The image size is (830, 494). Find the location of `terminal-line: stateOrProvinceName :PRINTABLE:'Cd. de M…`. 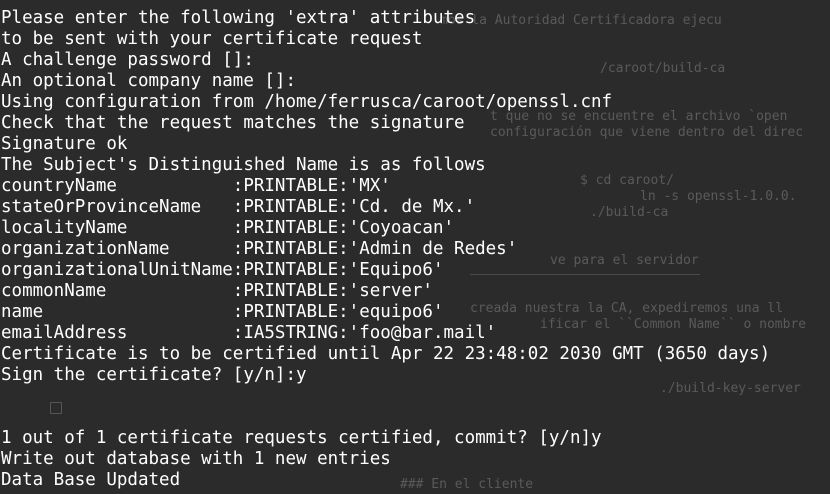

terminal-line: stateOrProvinceName :PRINTABLE:'Cd. de M… is located at coordinates (238, 207).